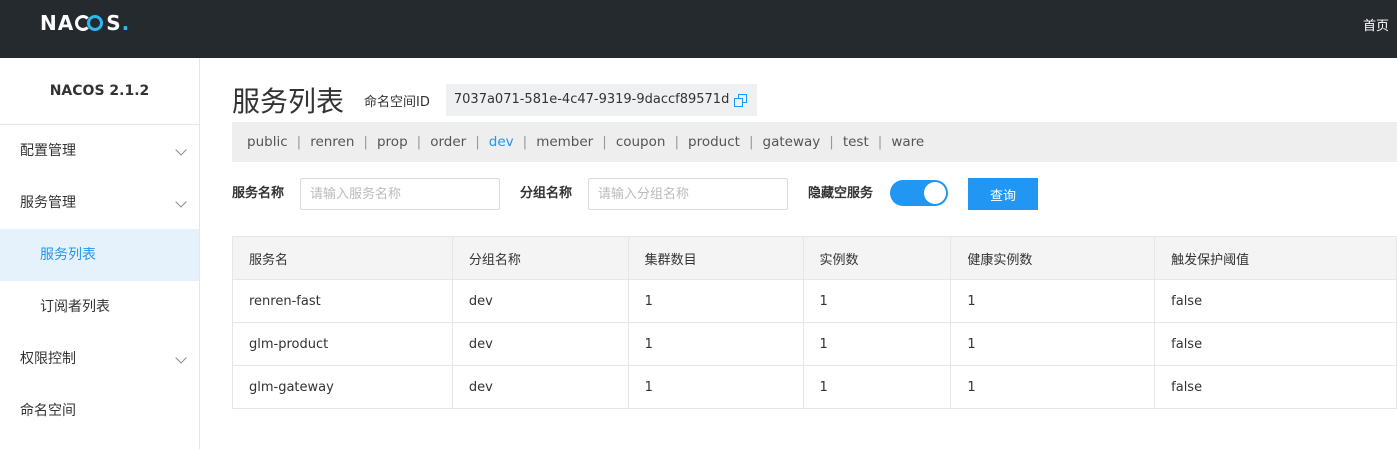  I want to click on column-header-cluster-count: 集群数目, so click(715, 258).